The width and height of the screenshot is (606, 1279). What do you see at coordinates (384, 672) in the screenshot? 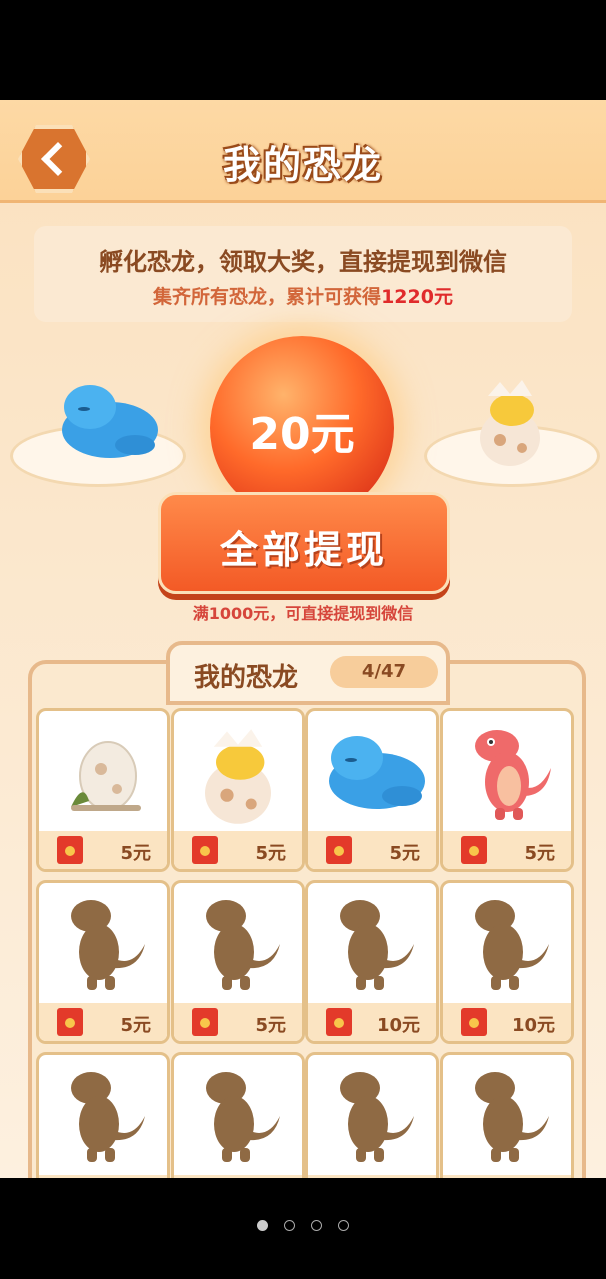
I see `collection-progress-badge: 4/47` at bounding box center [384, 672].